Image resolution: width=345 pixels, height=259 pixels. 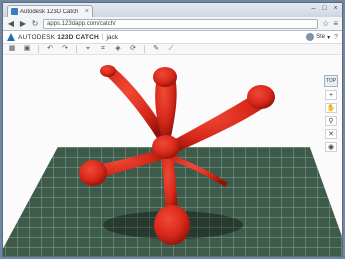 I want to click on menu-icon: ≡, so click(x=335, y=23).